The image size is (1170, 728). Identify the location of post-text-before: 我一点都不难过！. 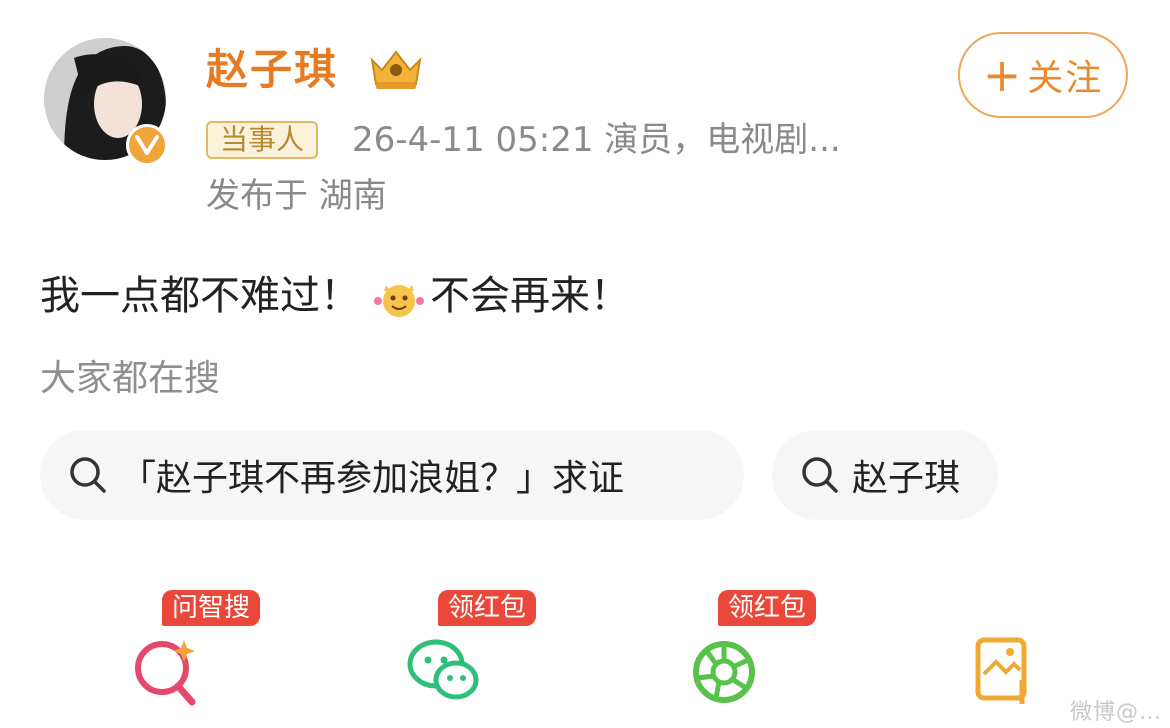
(200, 296).